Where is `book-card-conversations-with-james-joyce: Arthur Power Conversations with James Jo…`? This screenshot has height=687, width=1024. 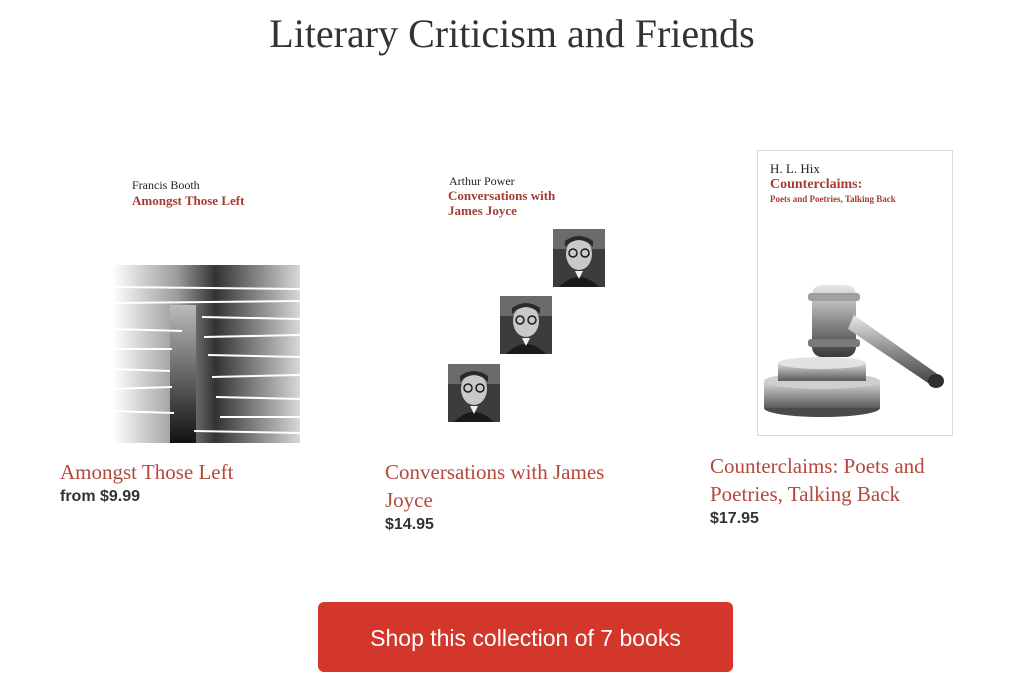 book-card-conversations-with-james-joyce: Arthur Power Conversations with James Jo… is located at coordinates (520, 342).